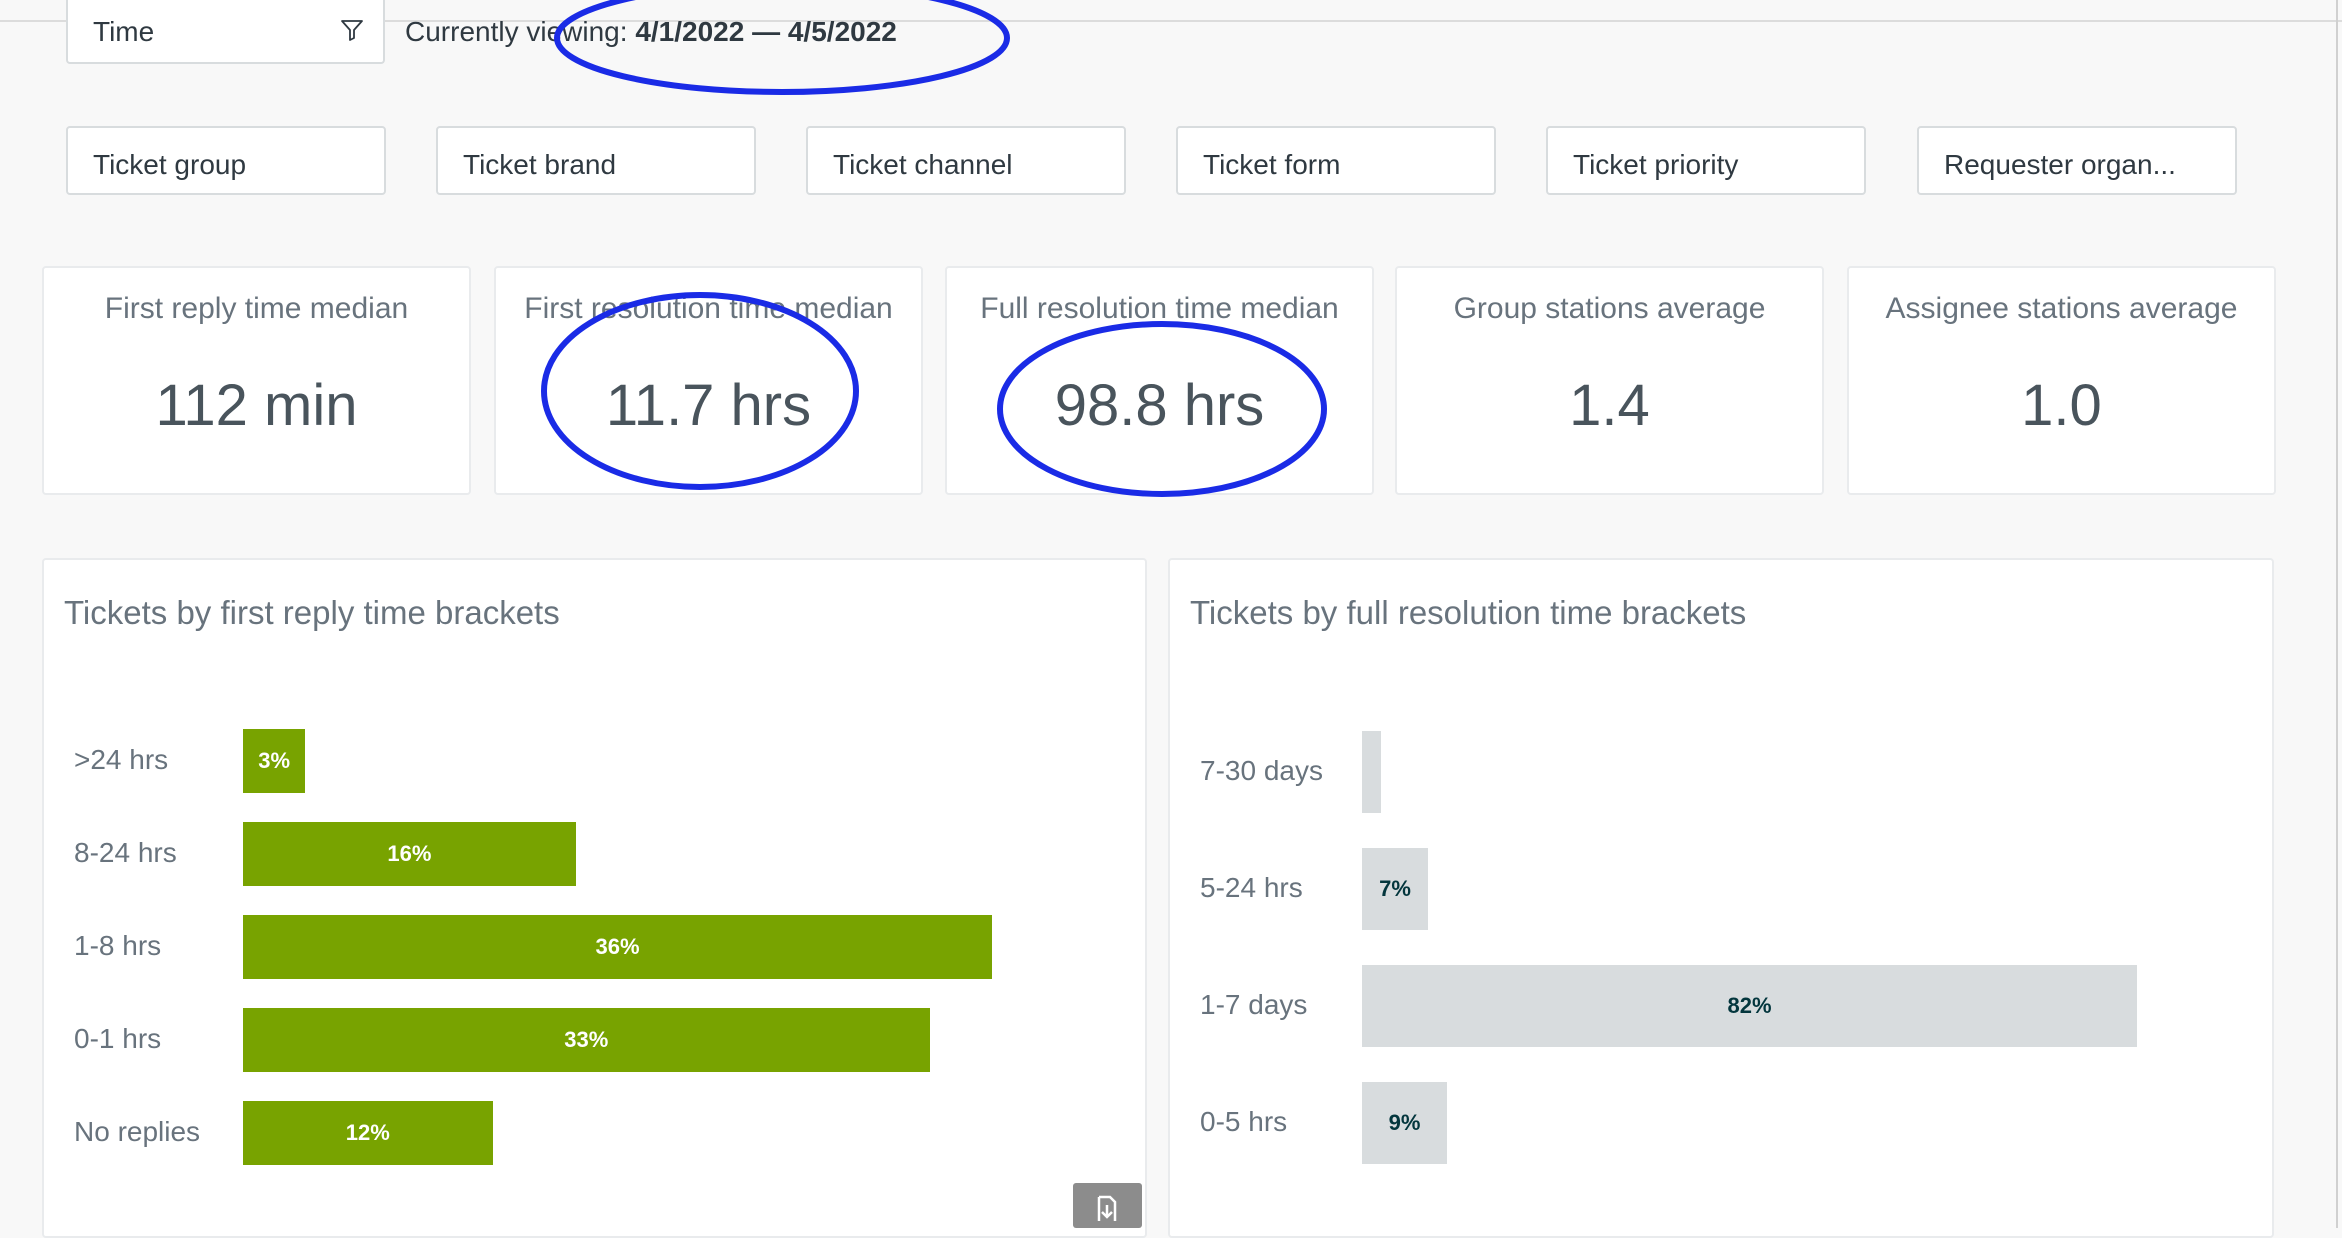 The image size is (2342, 1238). What do you see at coordinates (934, 248) in the screenshot?
I see `annotation-overlay` at bounding box center [934, 248].